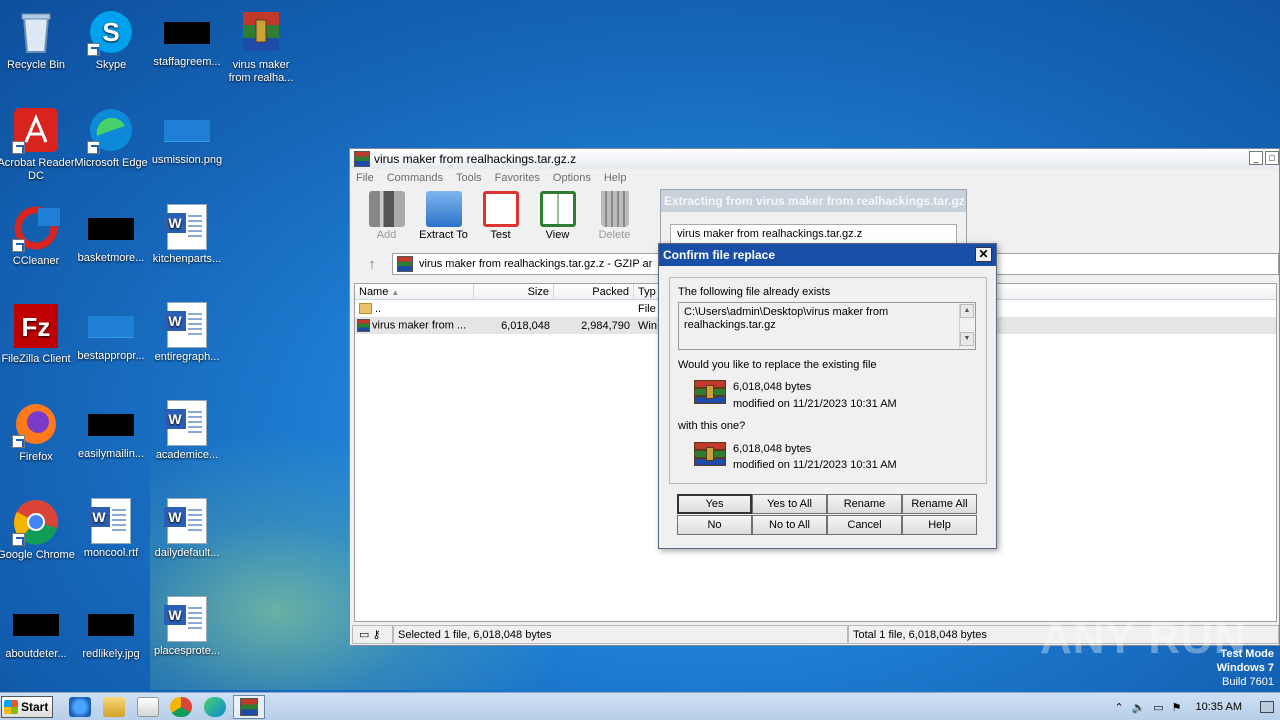 This screenshot has height=720, width=1280. I want to click on existing-size: 6,018,048 bytes, so click(772, 387).